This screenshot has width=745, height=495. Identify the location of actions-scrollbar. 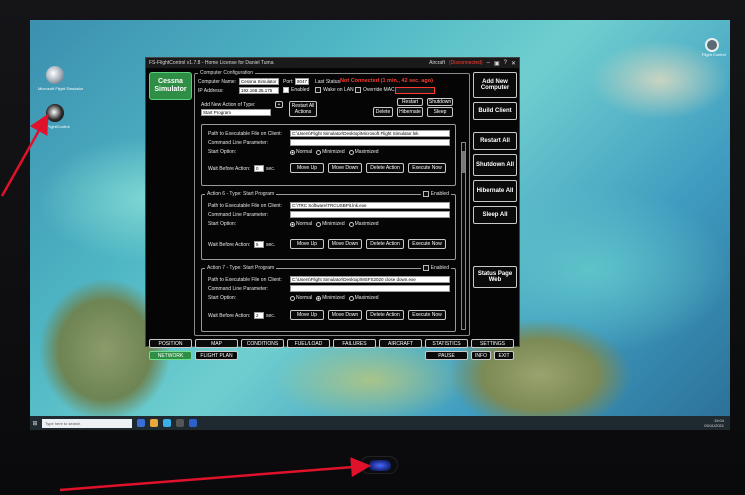
(463, 236).